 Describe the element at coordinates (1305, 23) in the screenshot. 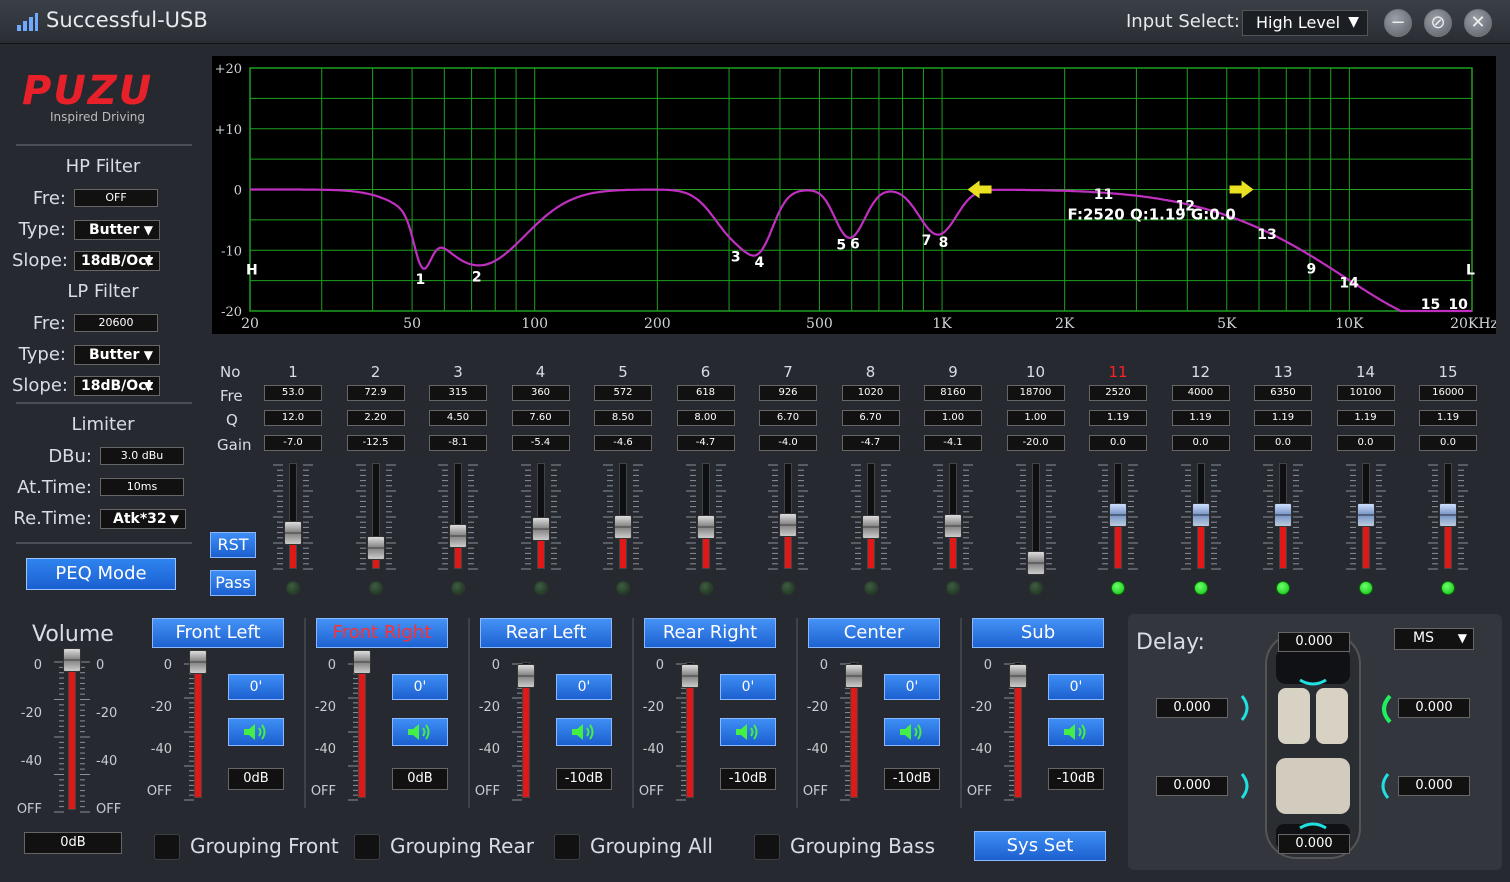

I see `input-select-dropdown: High Level ▼` at that location.